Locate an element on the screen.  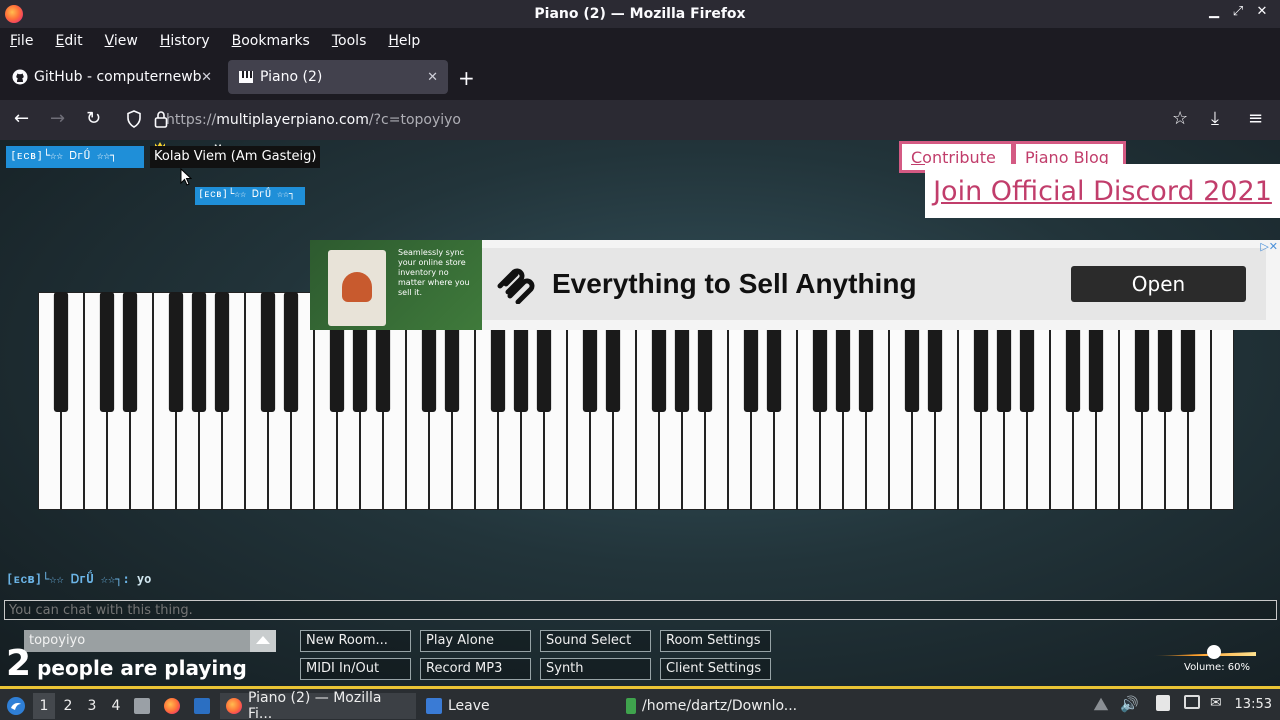
squarespace-logo-icon is located at coordinates (516, 286).